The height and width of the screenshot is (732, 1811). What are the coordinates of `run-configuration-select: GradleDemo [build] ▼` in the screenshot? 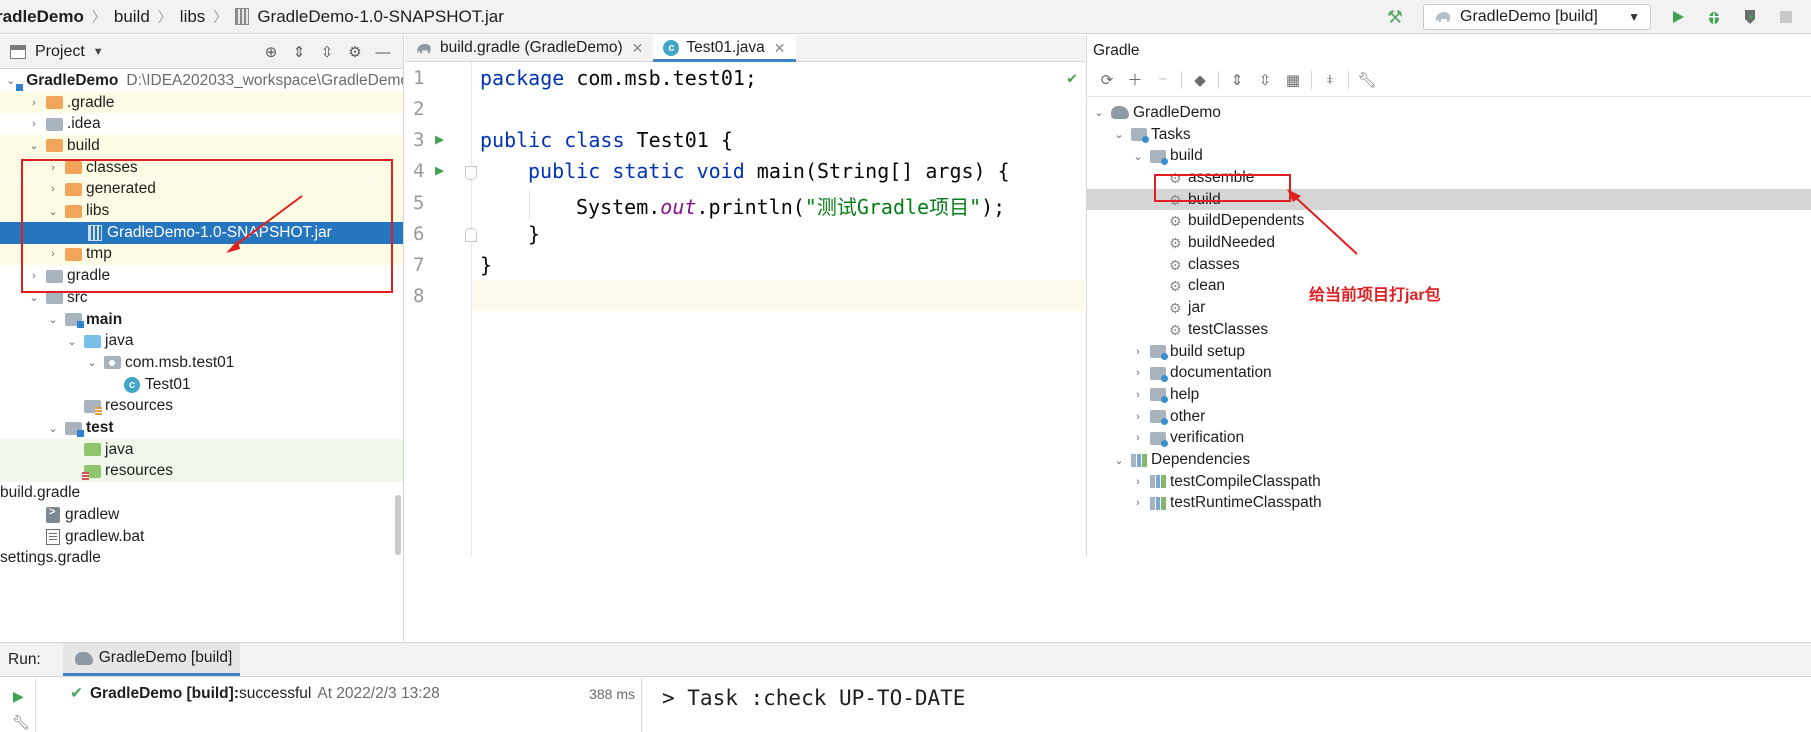 It's located at (1537, 17).